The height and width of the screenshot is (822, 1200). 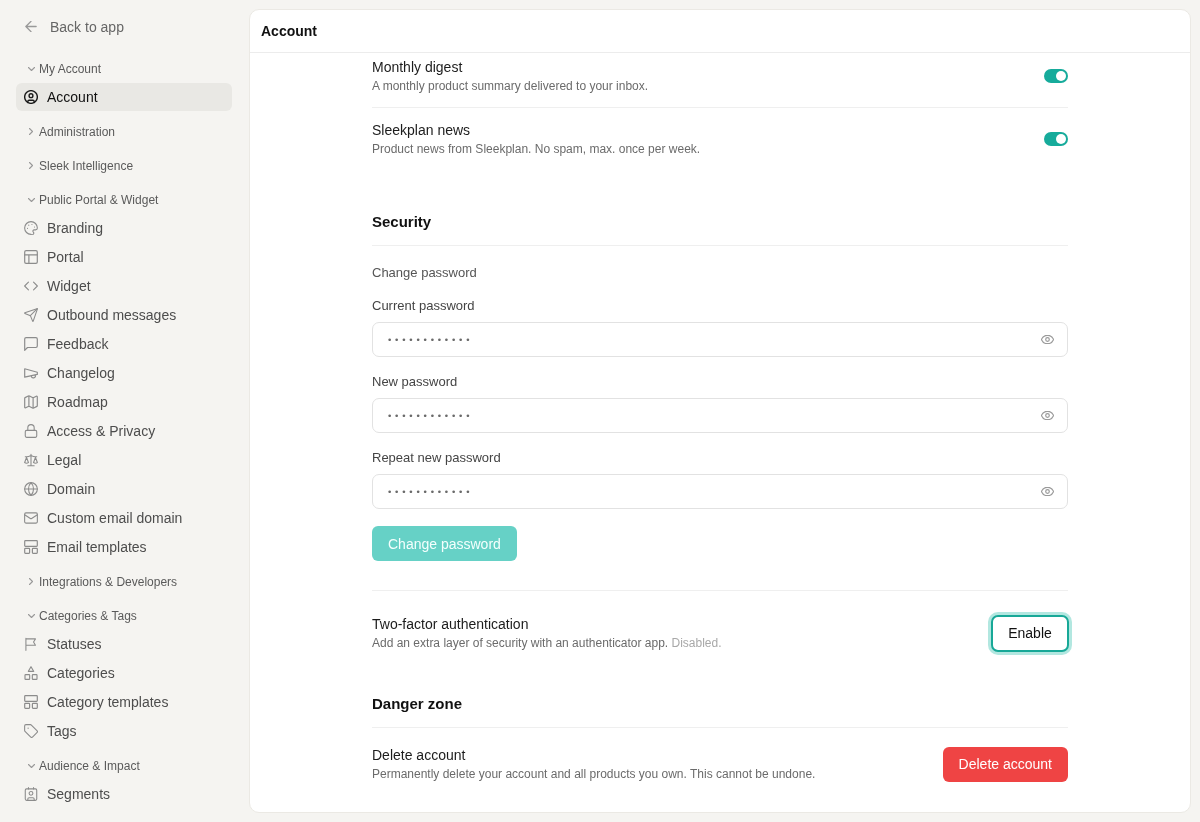 I want to click on field-label: New password, so click(x=415, y=382).